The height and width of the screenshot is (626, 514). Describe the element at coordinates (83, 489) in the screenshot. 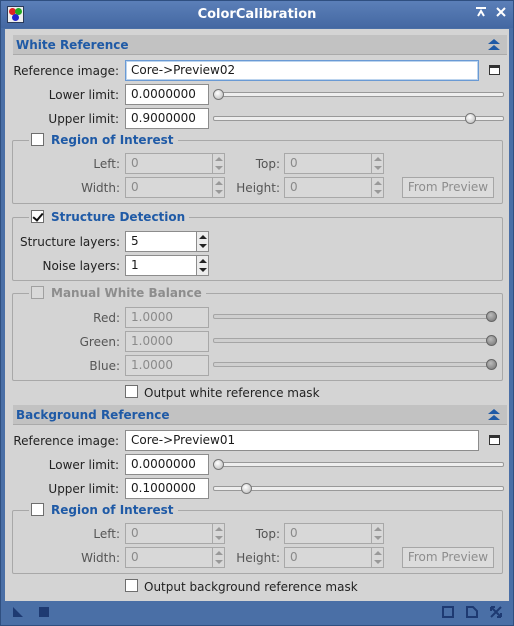

I see `br-upper-limit-label: Upper limit:` at that location.